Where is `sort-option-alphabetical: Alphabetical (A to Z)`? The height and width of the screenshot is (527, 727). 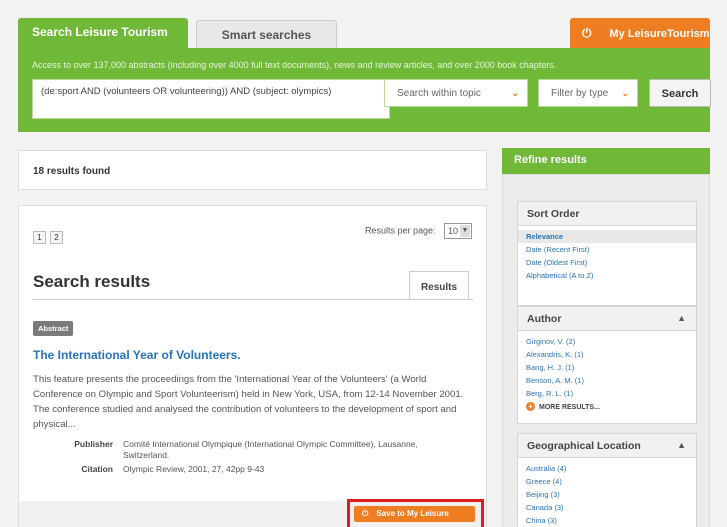
sort-option-alphabetical: Alphabetical (A to Z) is located at coordinates (607, 275).